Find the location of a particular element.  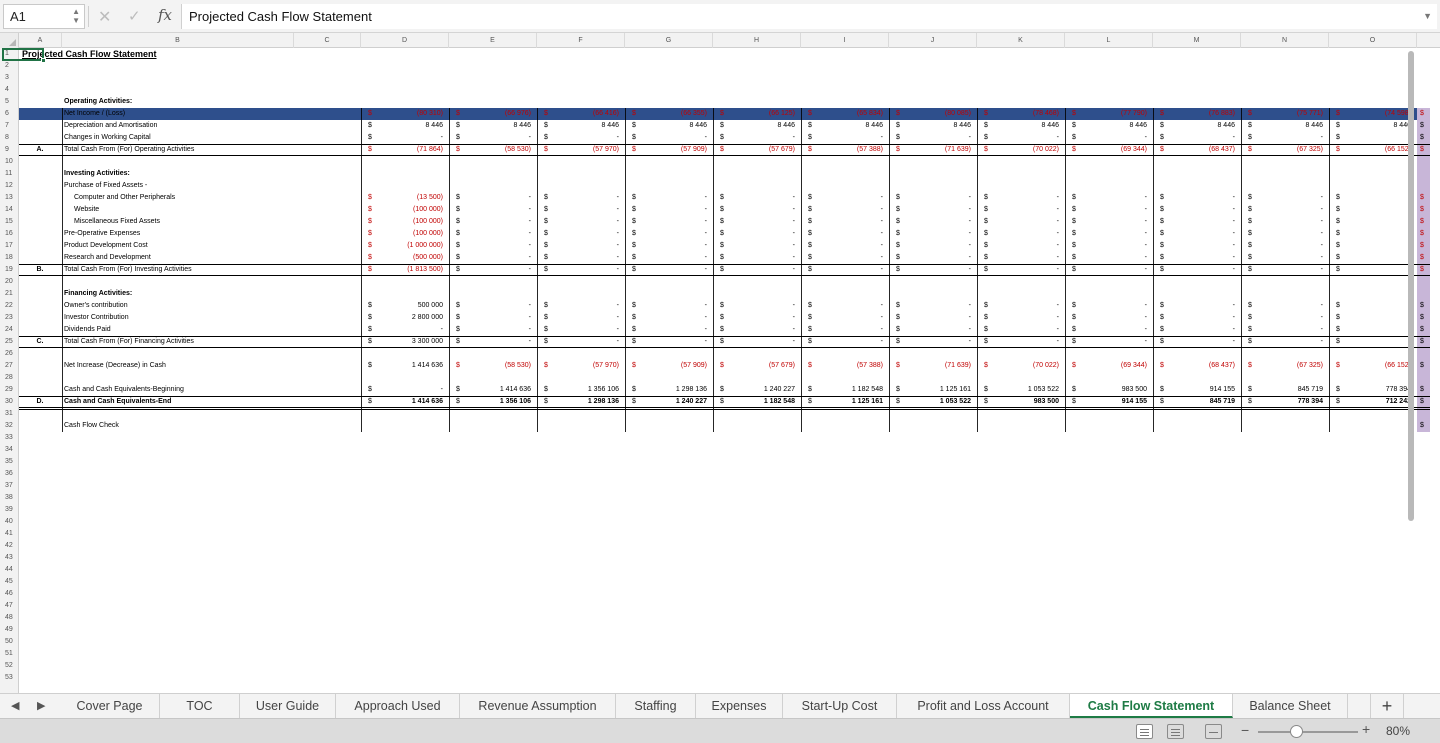

cell-value: (58 530) is located at coordinates (497, 366).